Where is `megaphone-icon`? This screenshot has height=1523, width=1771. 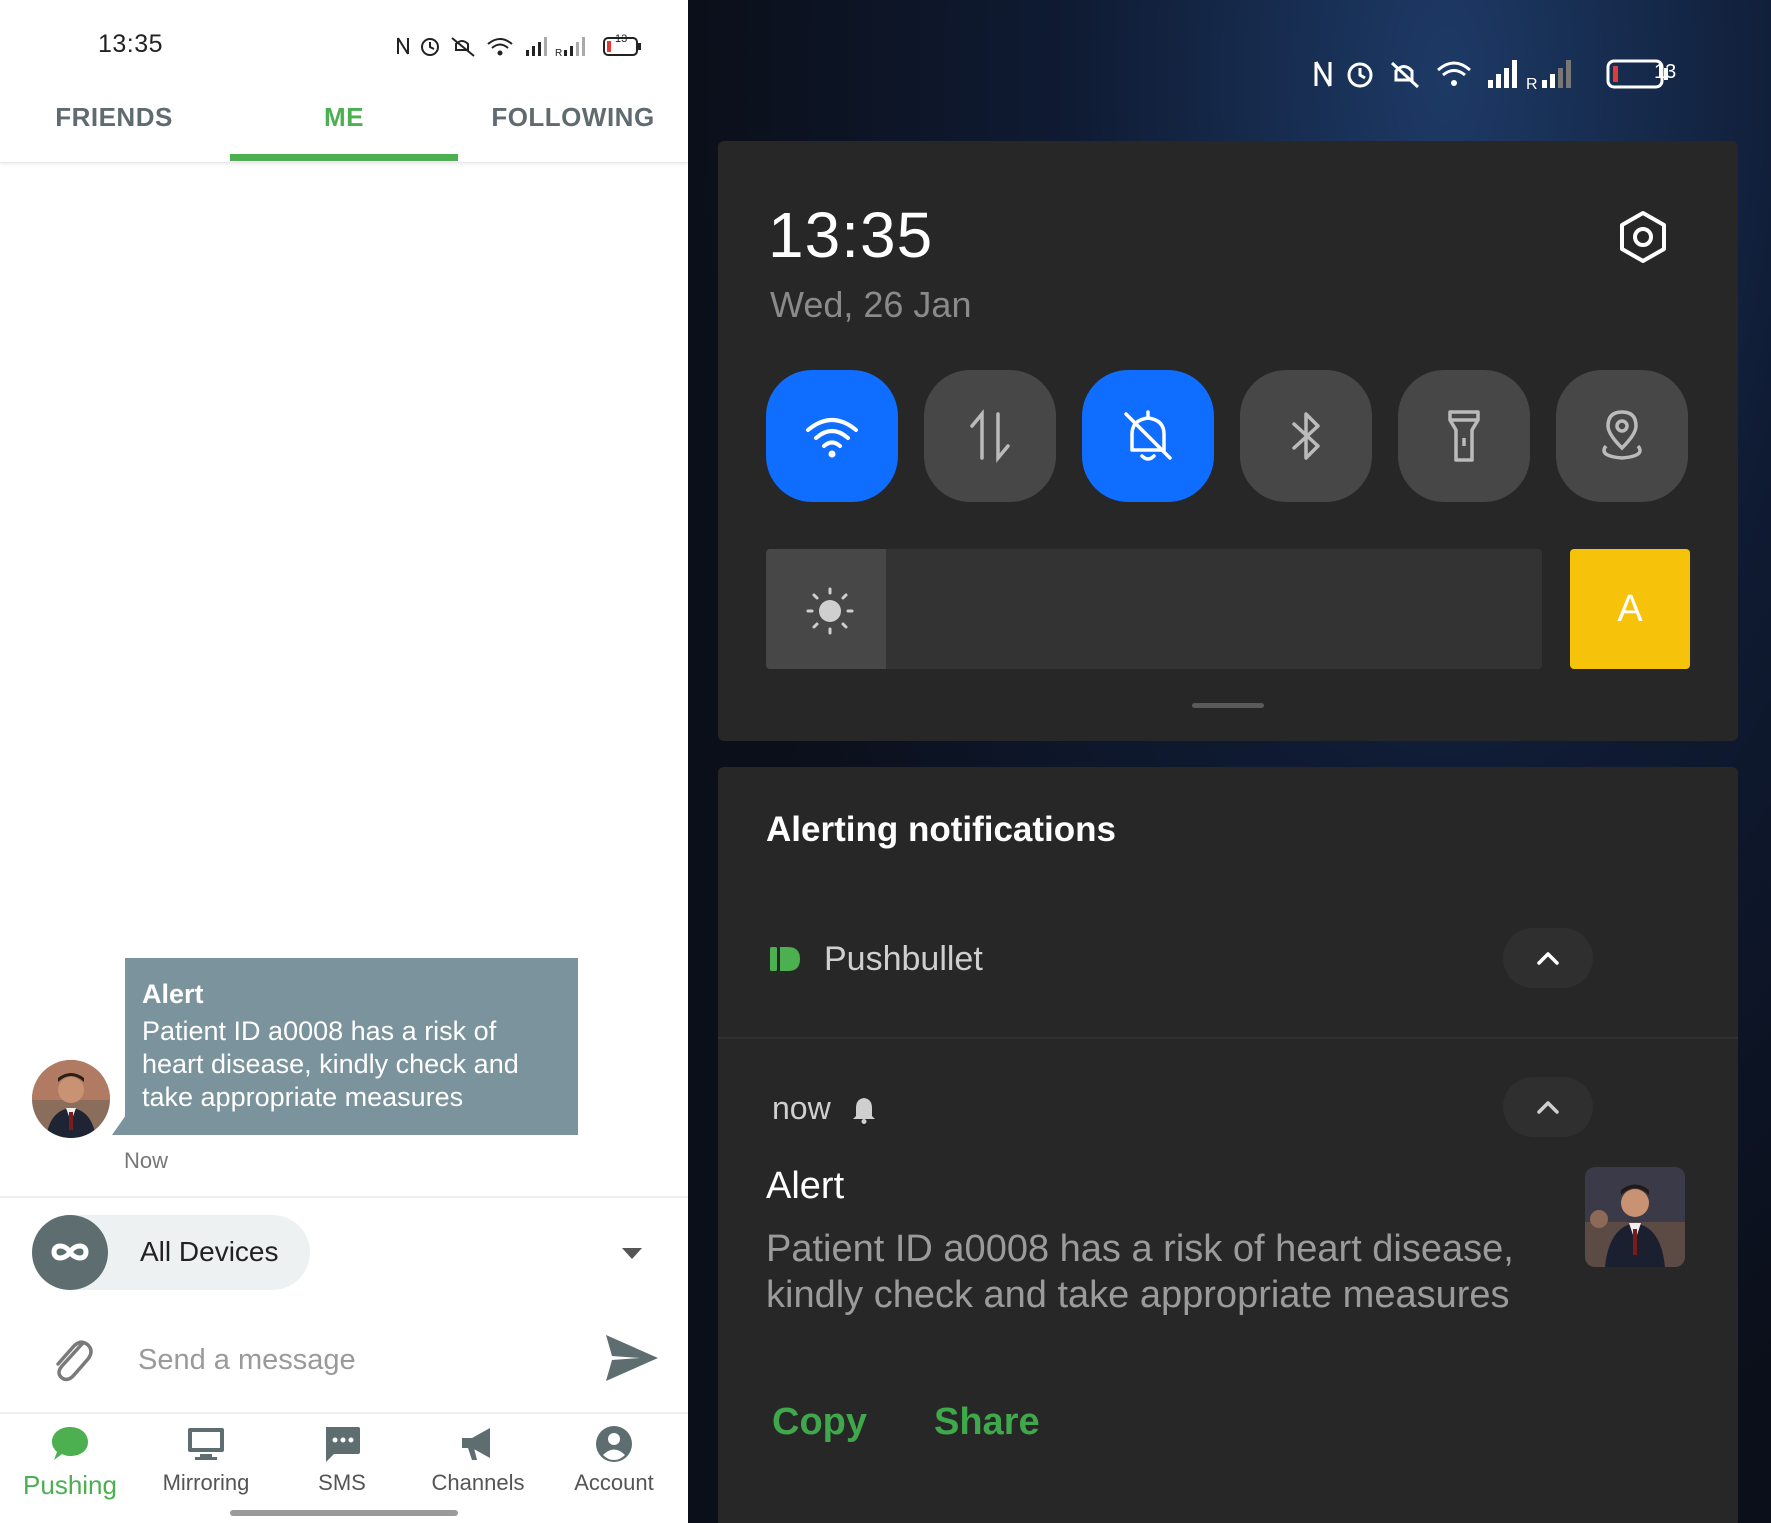 megaphone-icon is located at coordinates (476, 1444).